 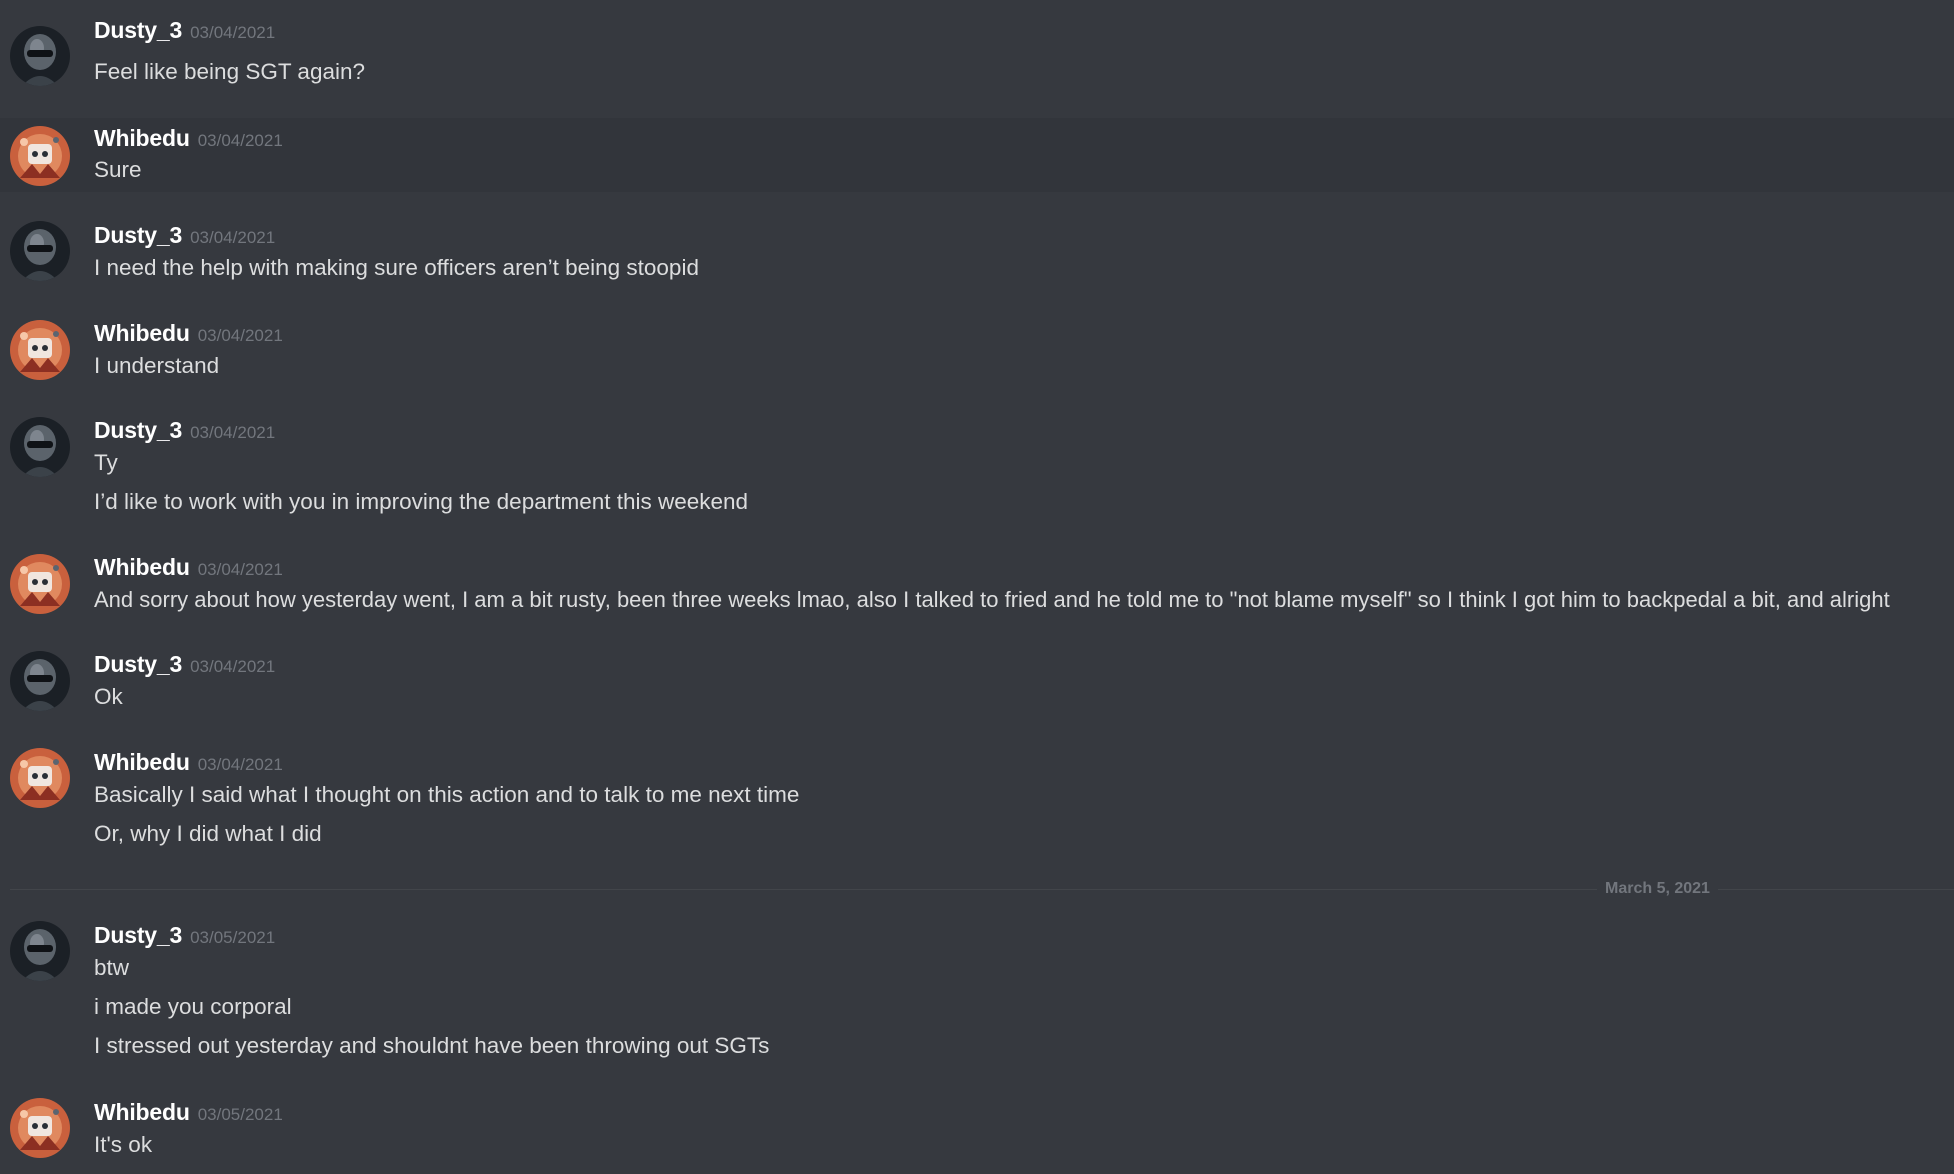 What do you see at coordinates (112, 967) in the screenshot?
I see `message-text: btw` at bounding box center [112, 967].